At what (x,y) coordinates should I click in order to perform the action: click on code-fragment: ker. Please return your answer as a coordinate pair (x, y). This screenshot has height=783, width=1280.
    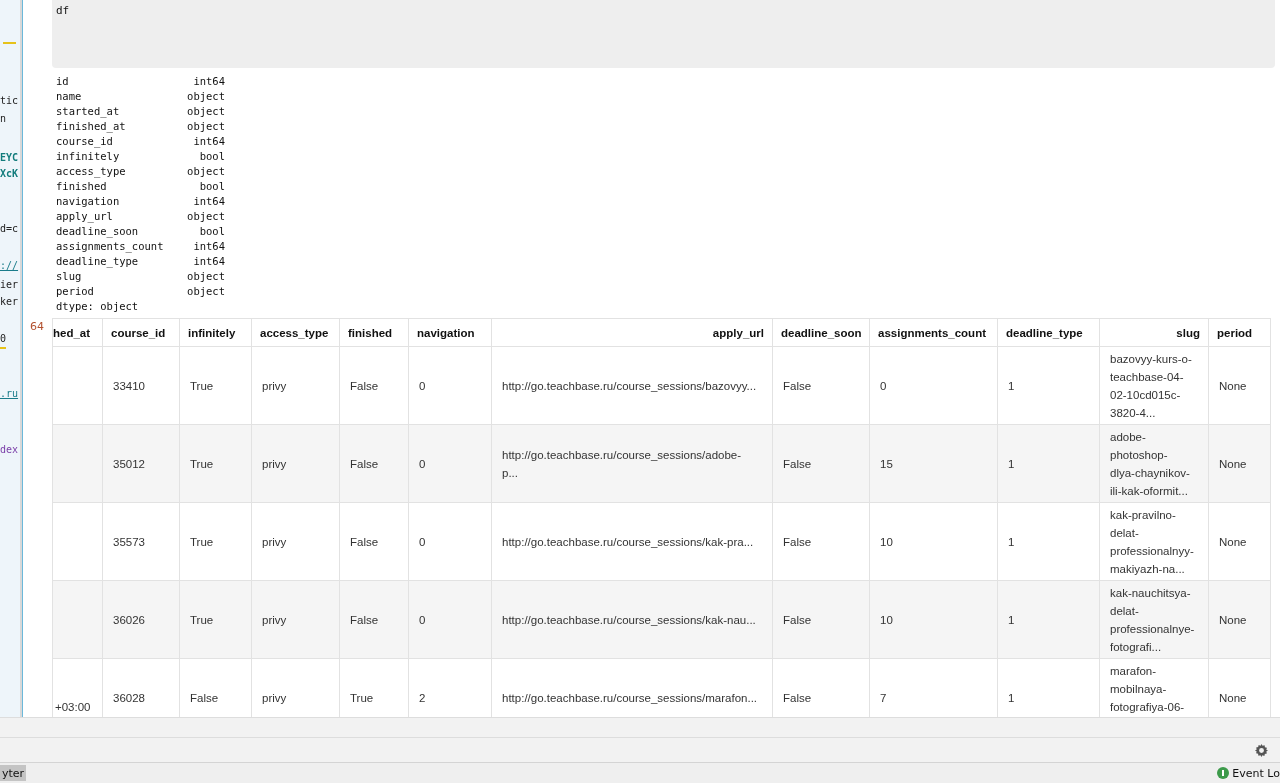
    Looking at the image, I should click on (9, 302).